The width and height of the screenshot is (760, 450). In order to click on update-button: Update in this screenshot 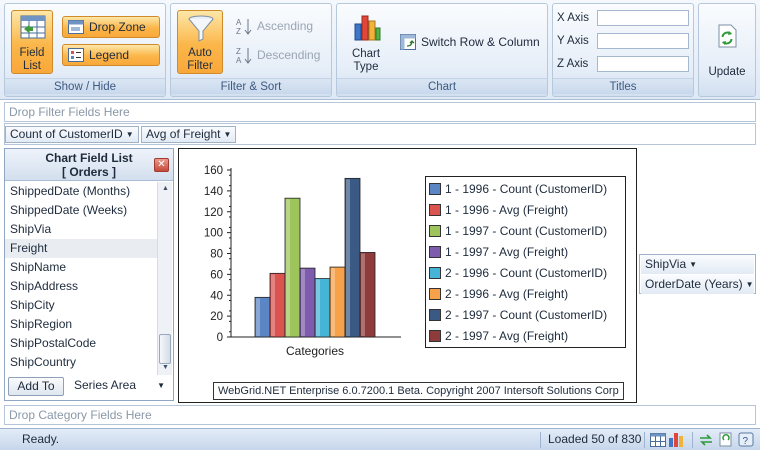, I will do `click(727, 51)`.